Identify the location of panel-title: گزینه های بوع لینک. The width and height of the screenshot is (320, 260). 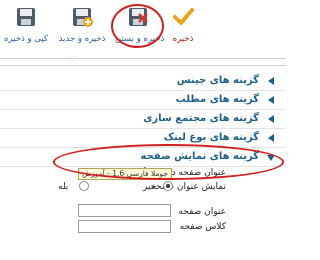
(211, 137).